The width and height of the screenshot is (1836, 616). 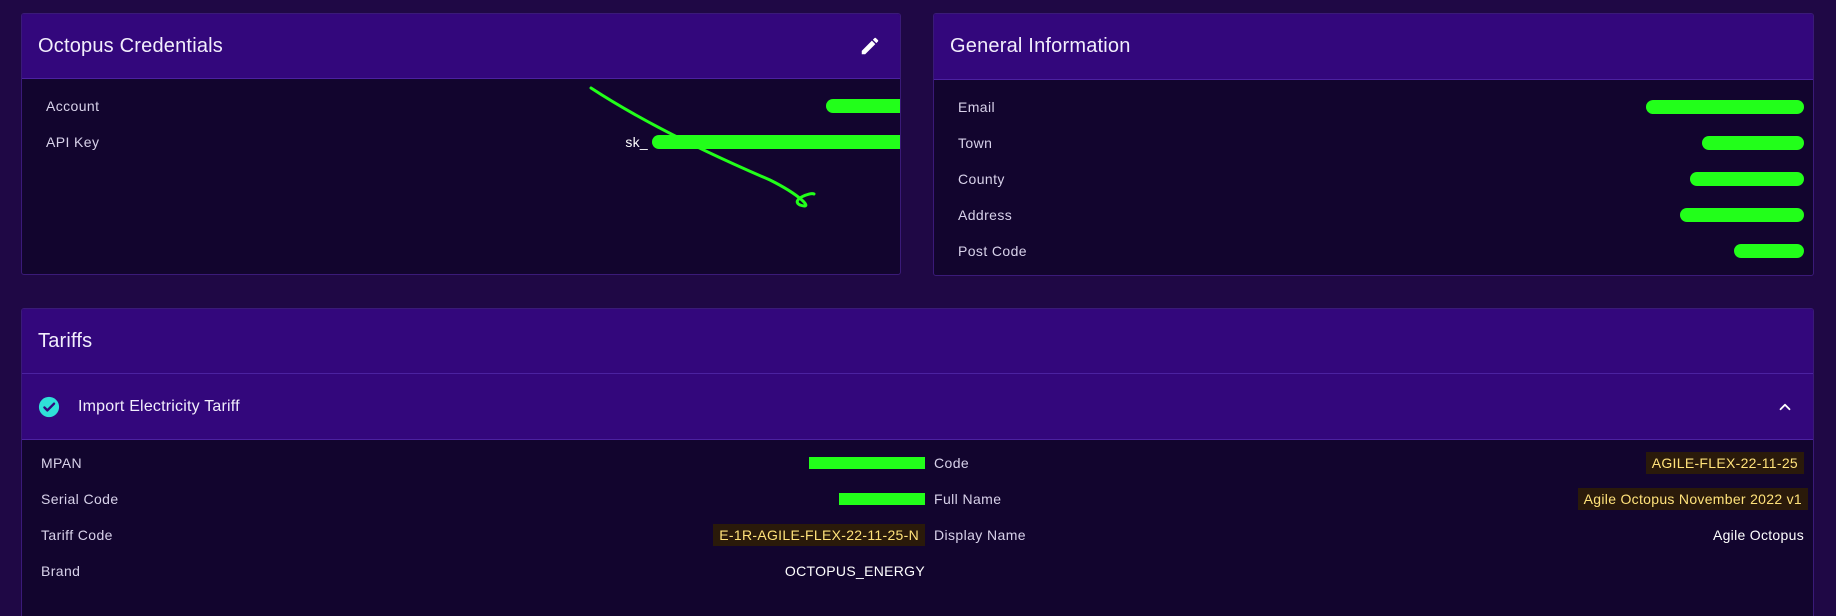 What do you see at coordinates (483, 571) in the screenshot?
I see `tariff-row-brand: Brand OCTOPUS_ENERGY` at bounding box center [483, 571].